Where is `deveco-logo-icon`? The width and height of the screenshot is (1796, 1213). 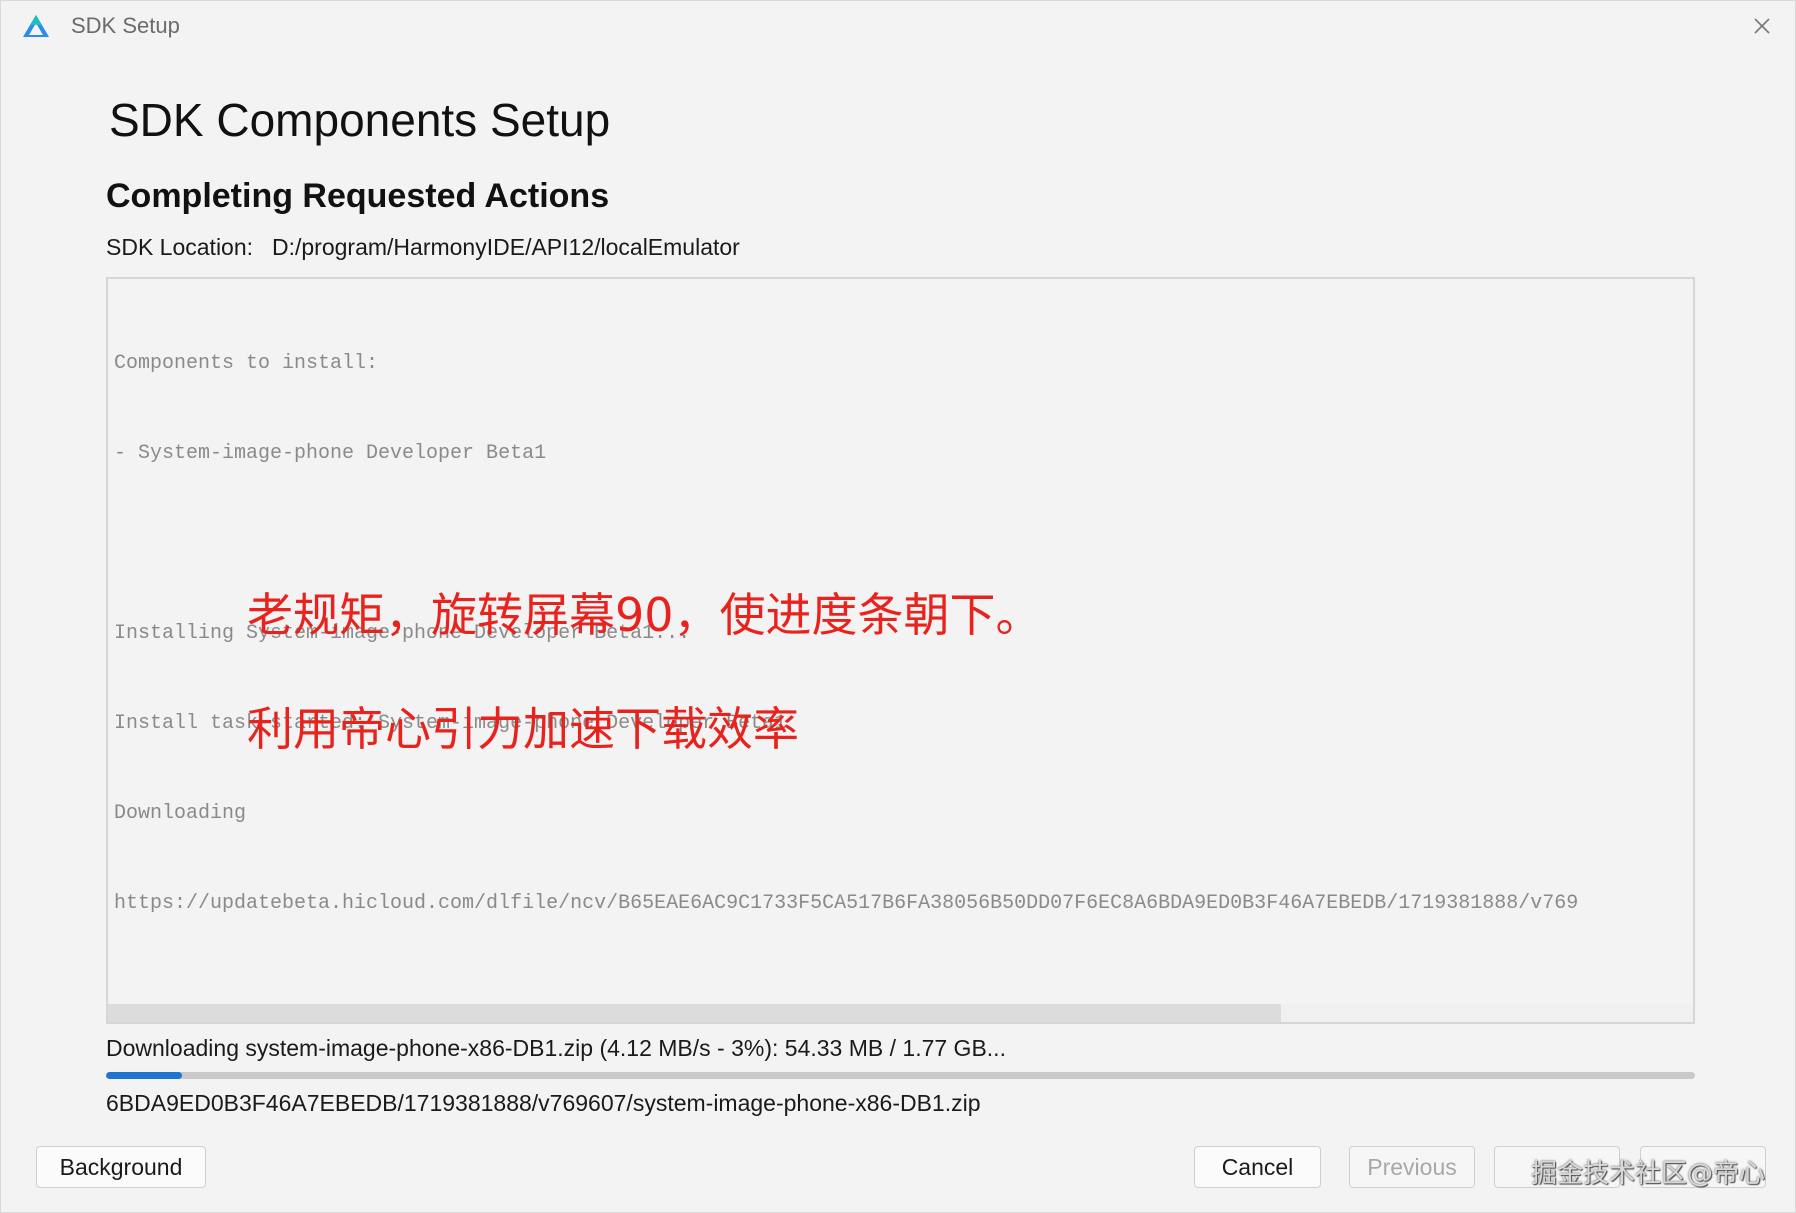 deveco-logo-icon is located at coordinates (36, 26).